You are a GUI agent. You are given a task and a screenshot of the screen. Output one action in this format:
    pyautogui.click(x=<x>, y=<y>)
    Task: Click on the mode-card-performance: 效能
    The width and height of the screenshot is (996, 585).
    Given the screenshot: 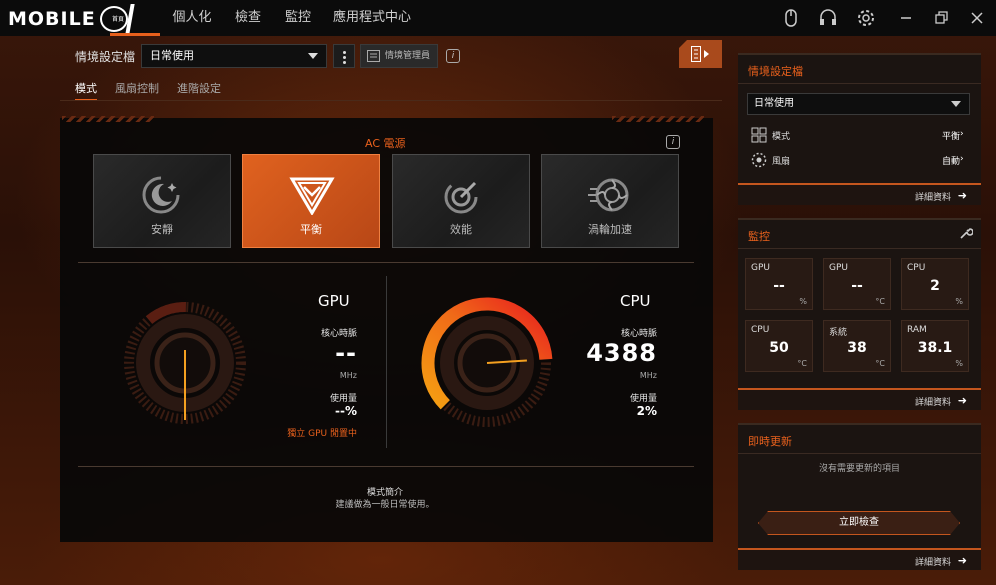 What is the action you would take?
    pyautogui.click(x=461, y=201)
    